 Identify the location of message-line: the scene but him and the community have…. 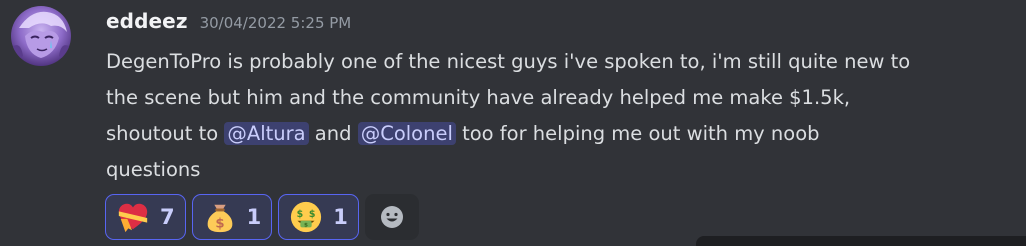
(478, 97).